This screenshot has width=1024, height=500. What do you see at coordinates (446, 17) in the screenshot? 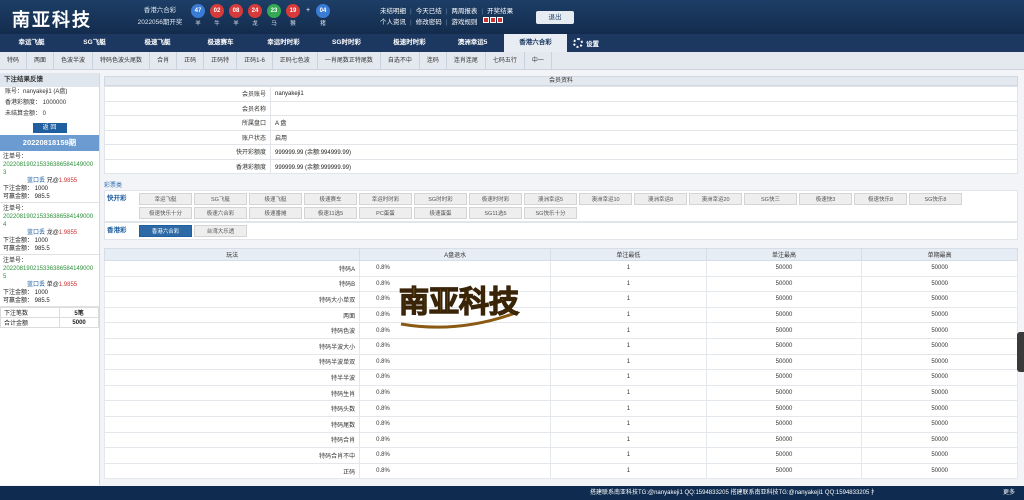
I see `top-links: 未结明细 | 今天已结 | 两周报表 | 开奖结果 个人资讯 | 修改密码 | 游戏规则` at bounding box center [446, 17].